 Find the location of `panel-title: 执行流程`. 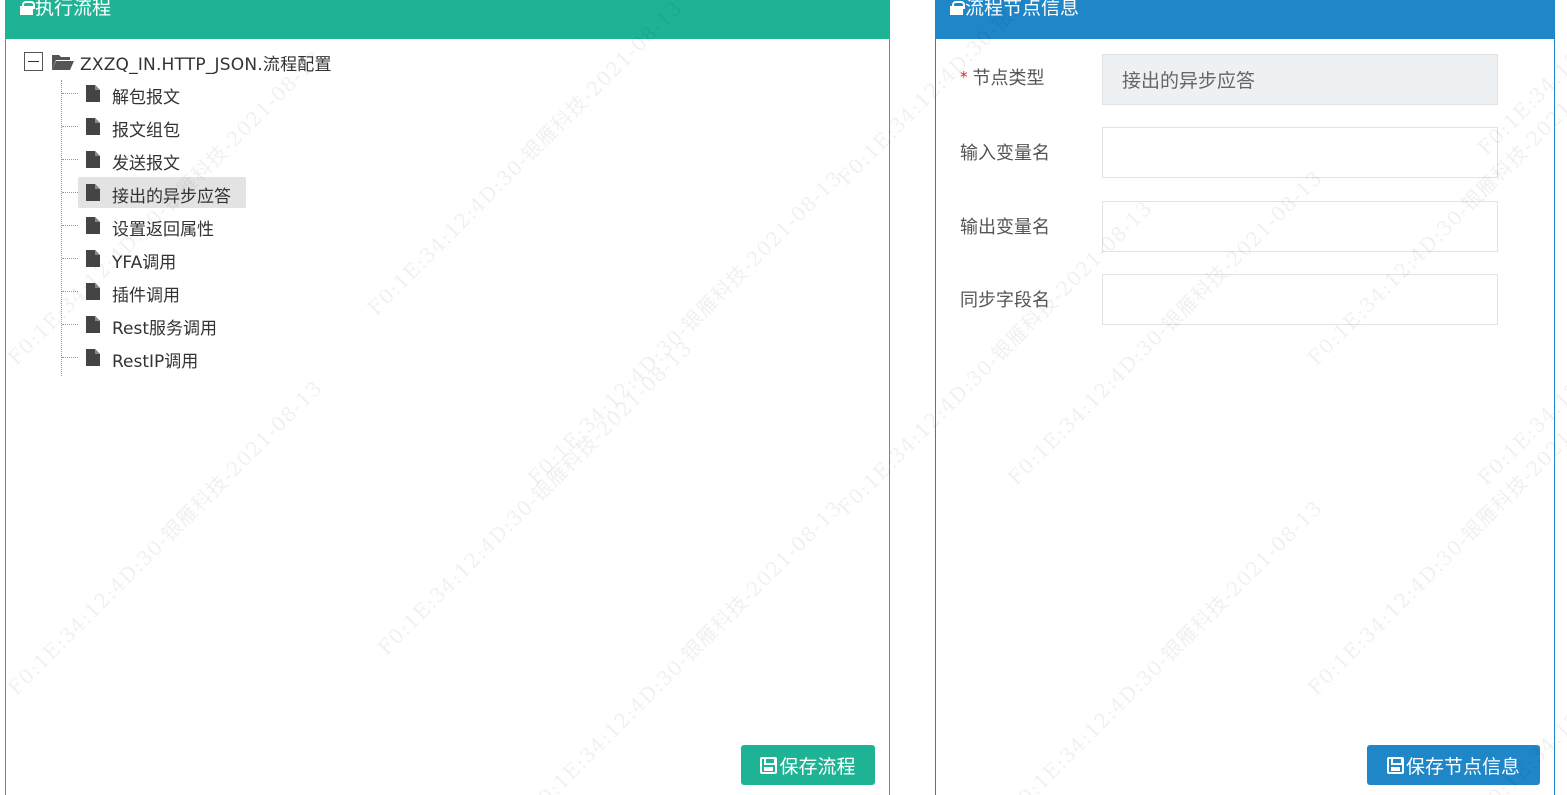

panel-title: 执行流程 is located at coordinates (73, 9).